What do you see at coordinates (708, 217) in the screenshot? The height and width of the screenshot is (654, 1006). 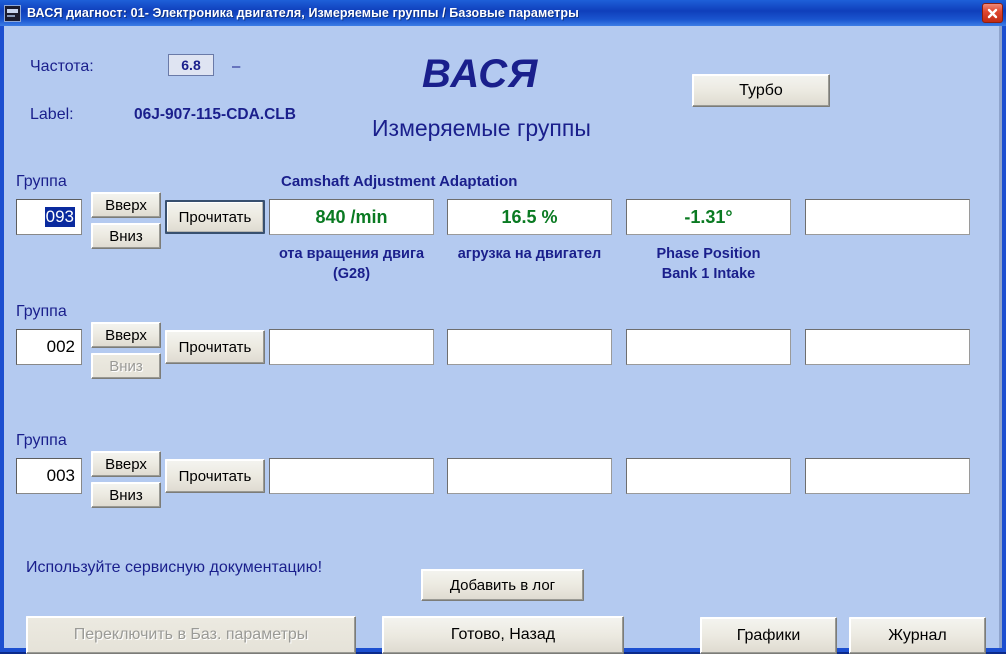 I see `row1-field-3-value: -1.31°` at bounding box center [708, 217].